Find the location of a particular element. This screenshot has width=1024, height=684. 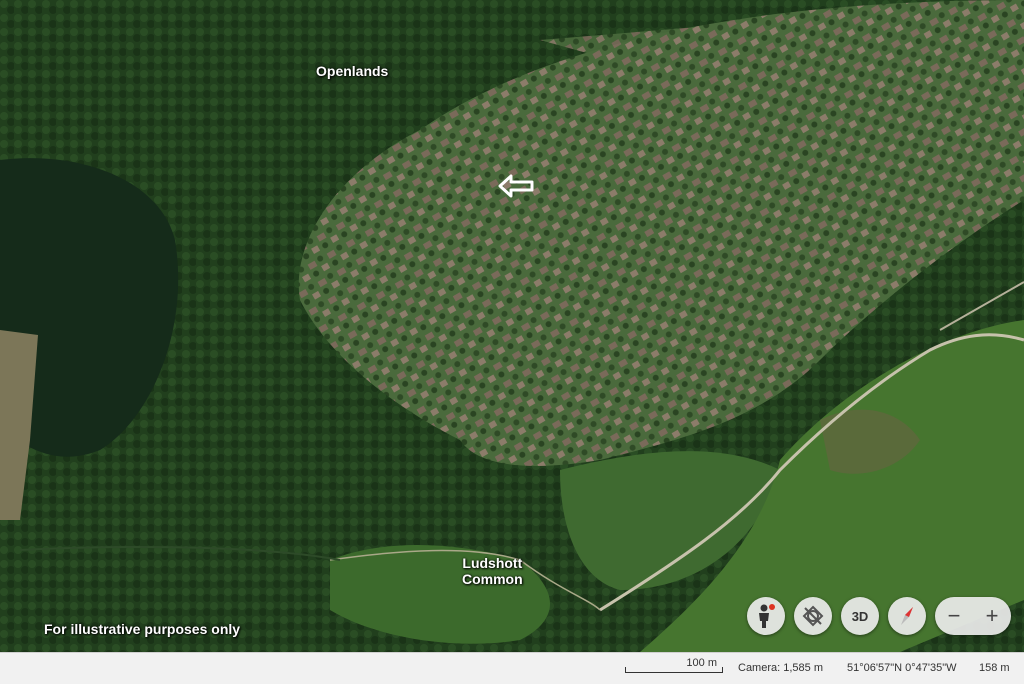

street-view-button is located at coordinates (766, 616).